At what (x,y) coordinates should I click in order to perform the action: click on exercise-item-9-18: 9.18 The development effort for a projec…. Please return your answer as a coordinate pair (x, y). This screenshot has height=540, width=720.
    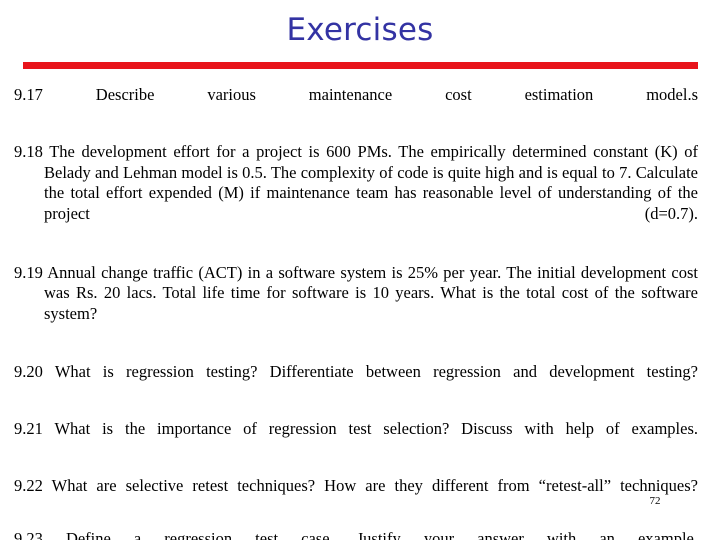
    Looking at the image, I should click on (356, 182).